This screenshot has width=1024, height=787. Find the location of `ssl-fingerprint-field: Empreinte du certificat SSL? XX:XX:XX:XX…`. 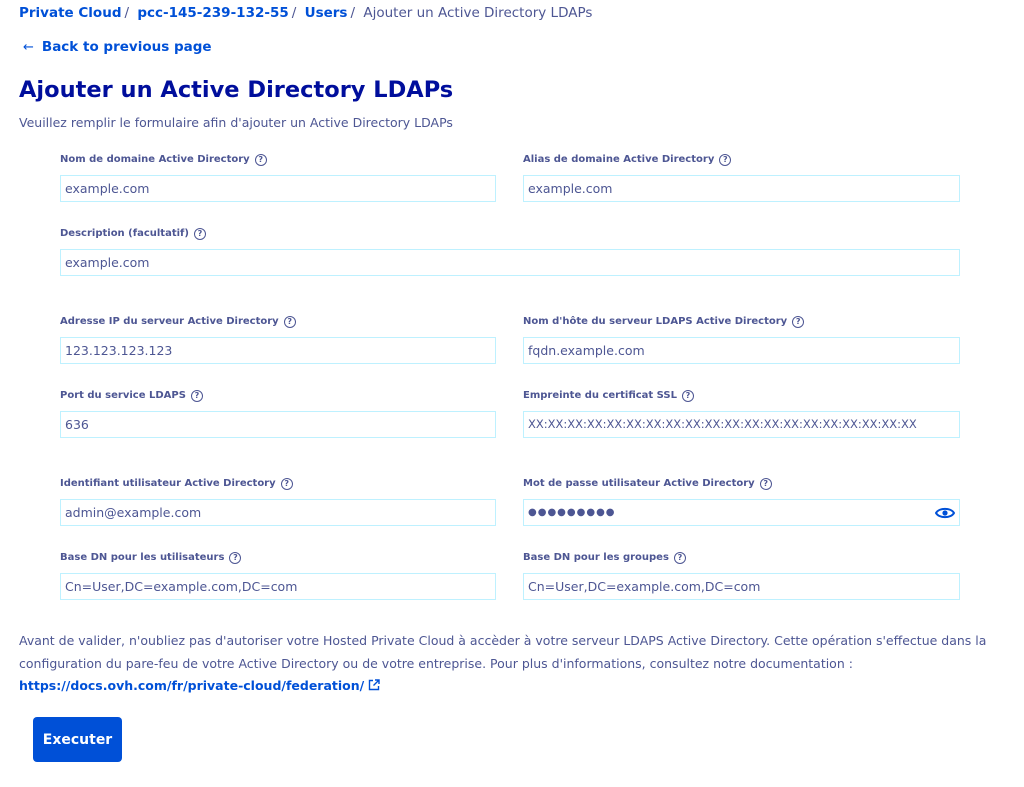

ssl-fingerprint-field: Empreinte du certificat SSL? XX:XX:XX:XX… is located at coordinates (741, 413).